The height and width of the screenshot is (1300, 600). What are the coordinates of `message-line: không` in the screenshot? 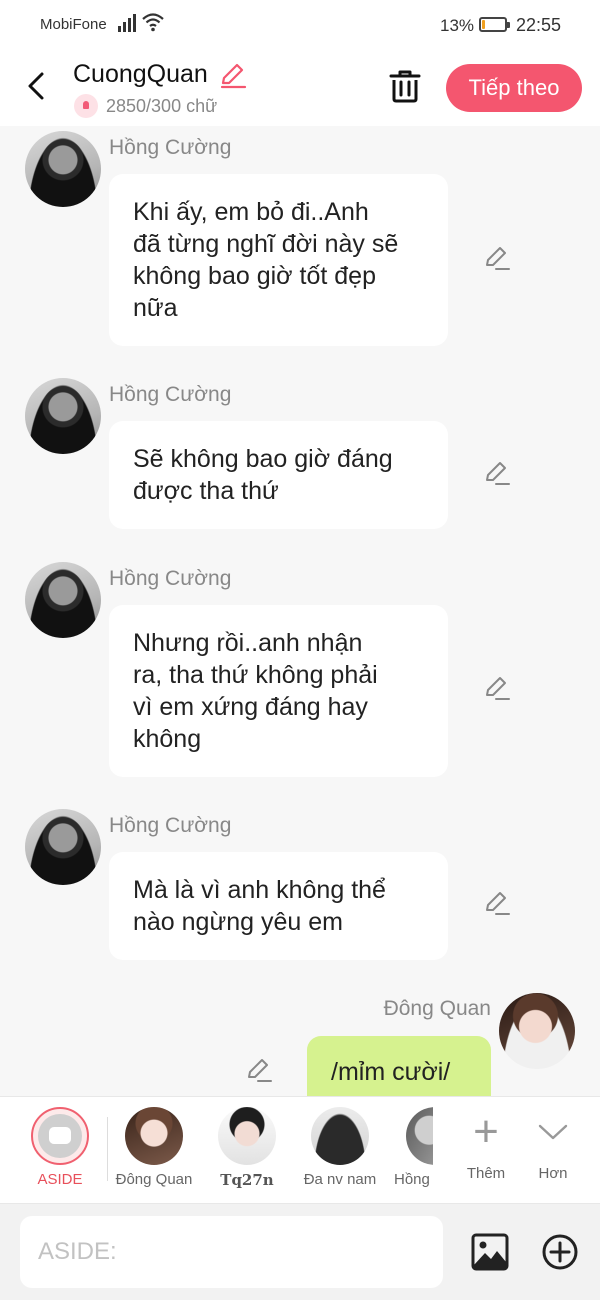 It's located at (167, 739).